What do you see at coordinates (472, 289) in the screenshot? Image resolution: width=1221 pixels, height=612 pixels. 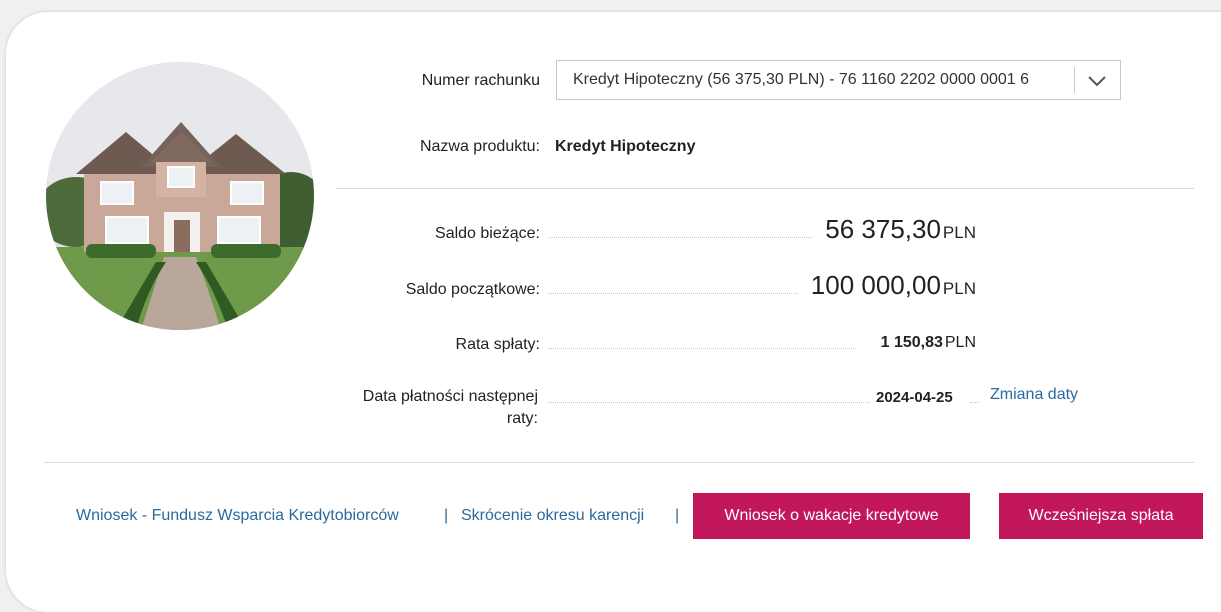 I see `initial-balance-label: Saldo początkowe:` at bounding box center [472, 289].